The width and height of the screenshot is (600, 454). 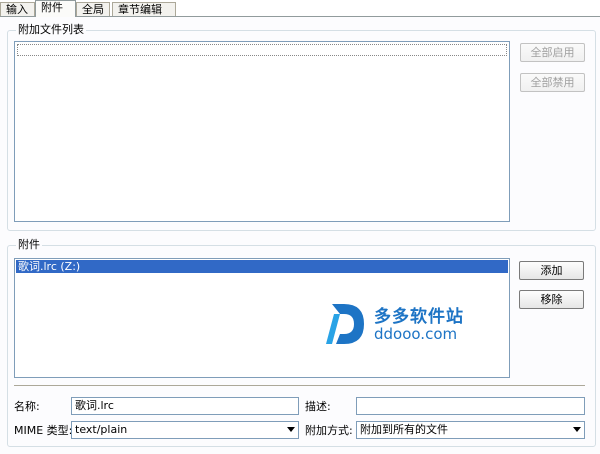 What do you see at coordinates (52, 7) in the screenshot?
I see `tab-attachments-label: 附件` at bounding box center [52, 7].